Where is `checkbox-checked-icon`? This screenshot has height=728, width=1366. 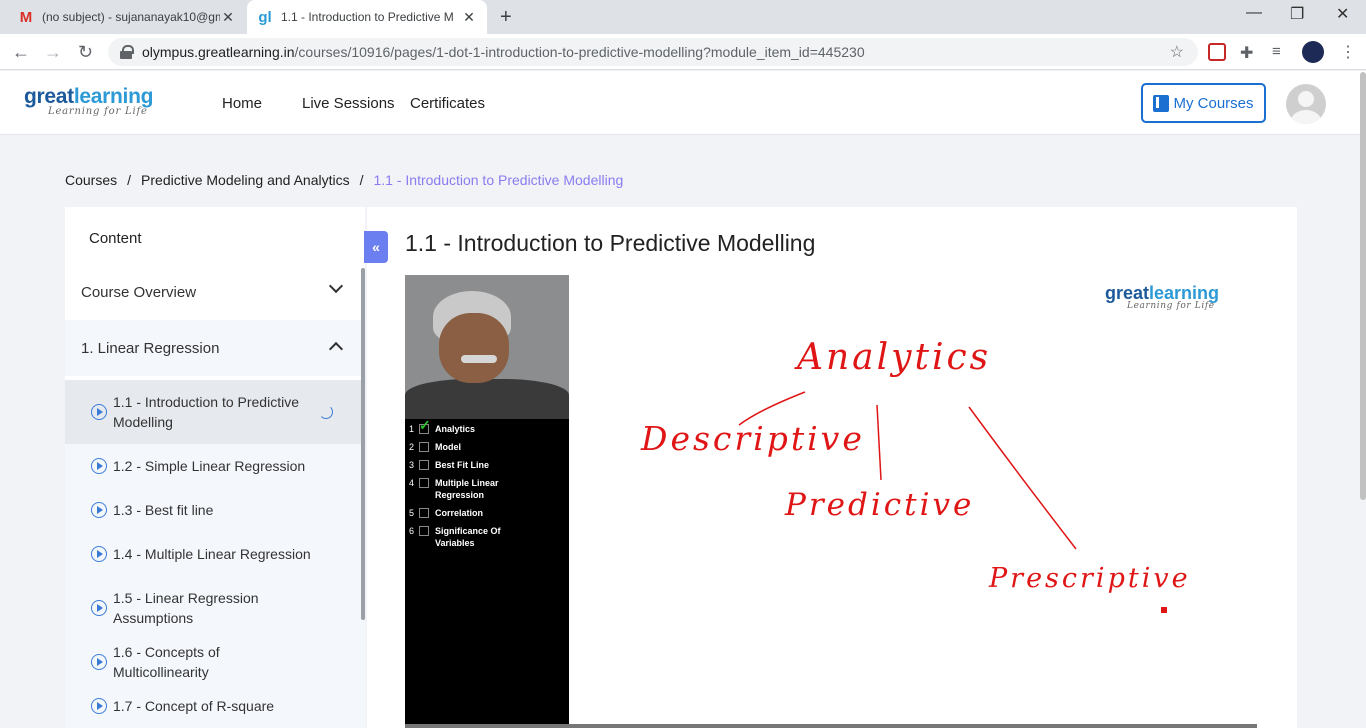
checkbox-checked-icon is located at coordinates (425, 426).